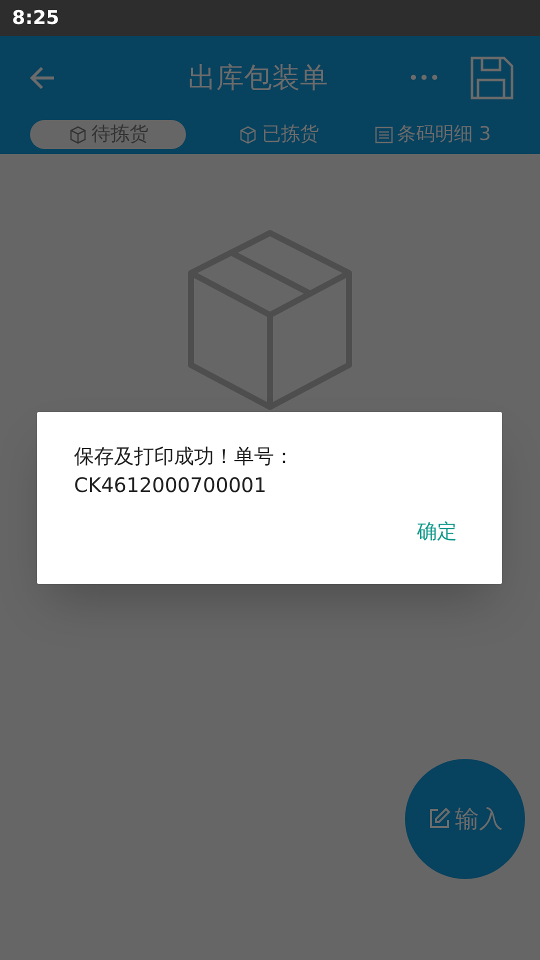  What do you see at coordinates (258, 78) in the screenshot?
I see `page-title: 出库包装单` at bounding box center [258, 78].